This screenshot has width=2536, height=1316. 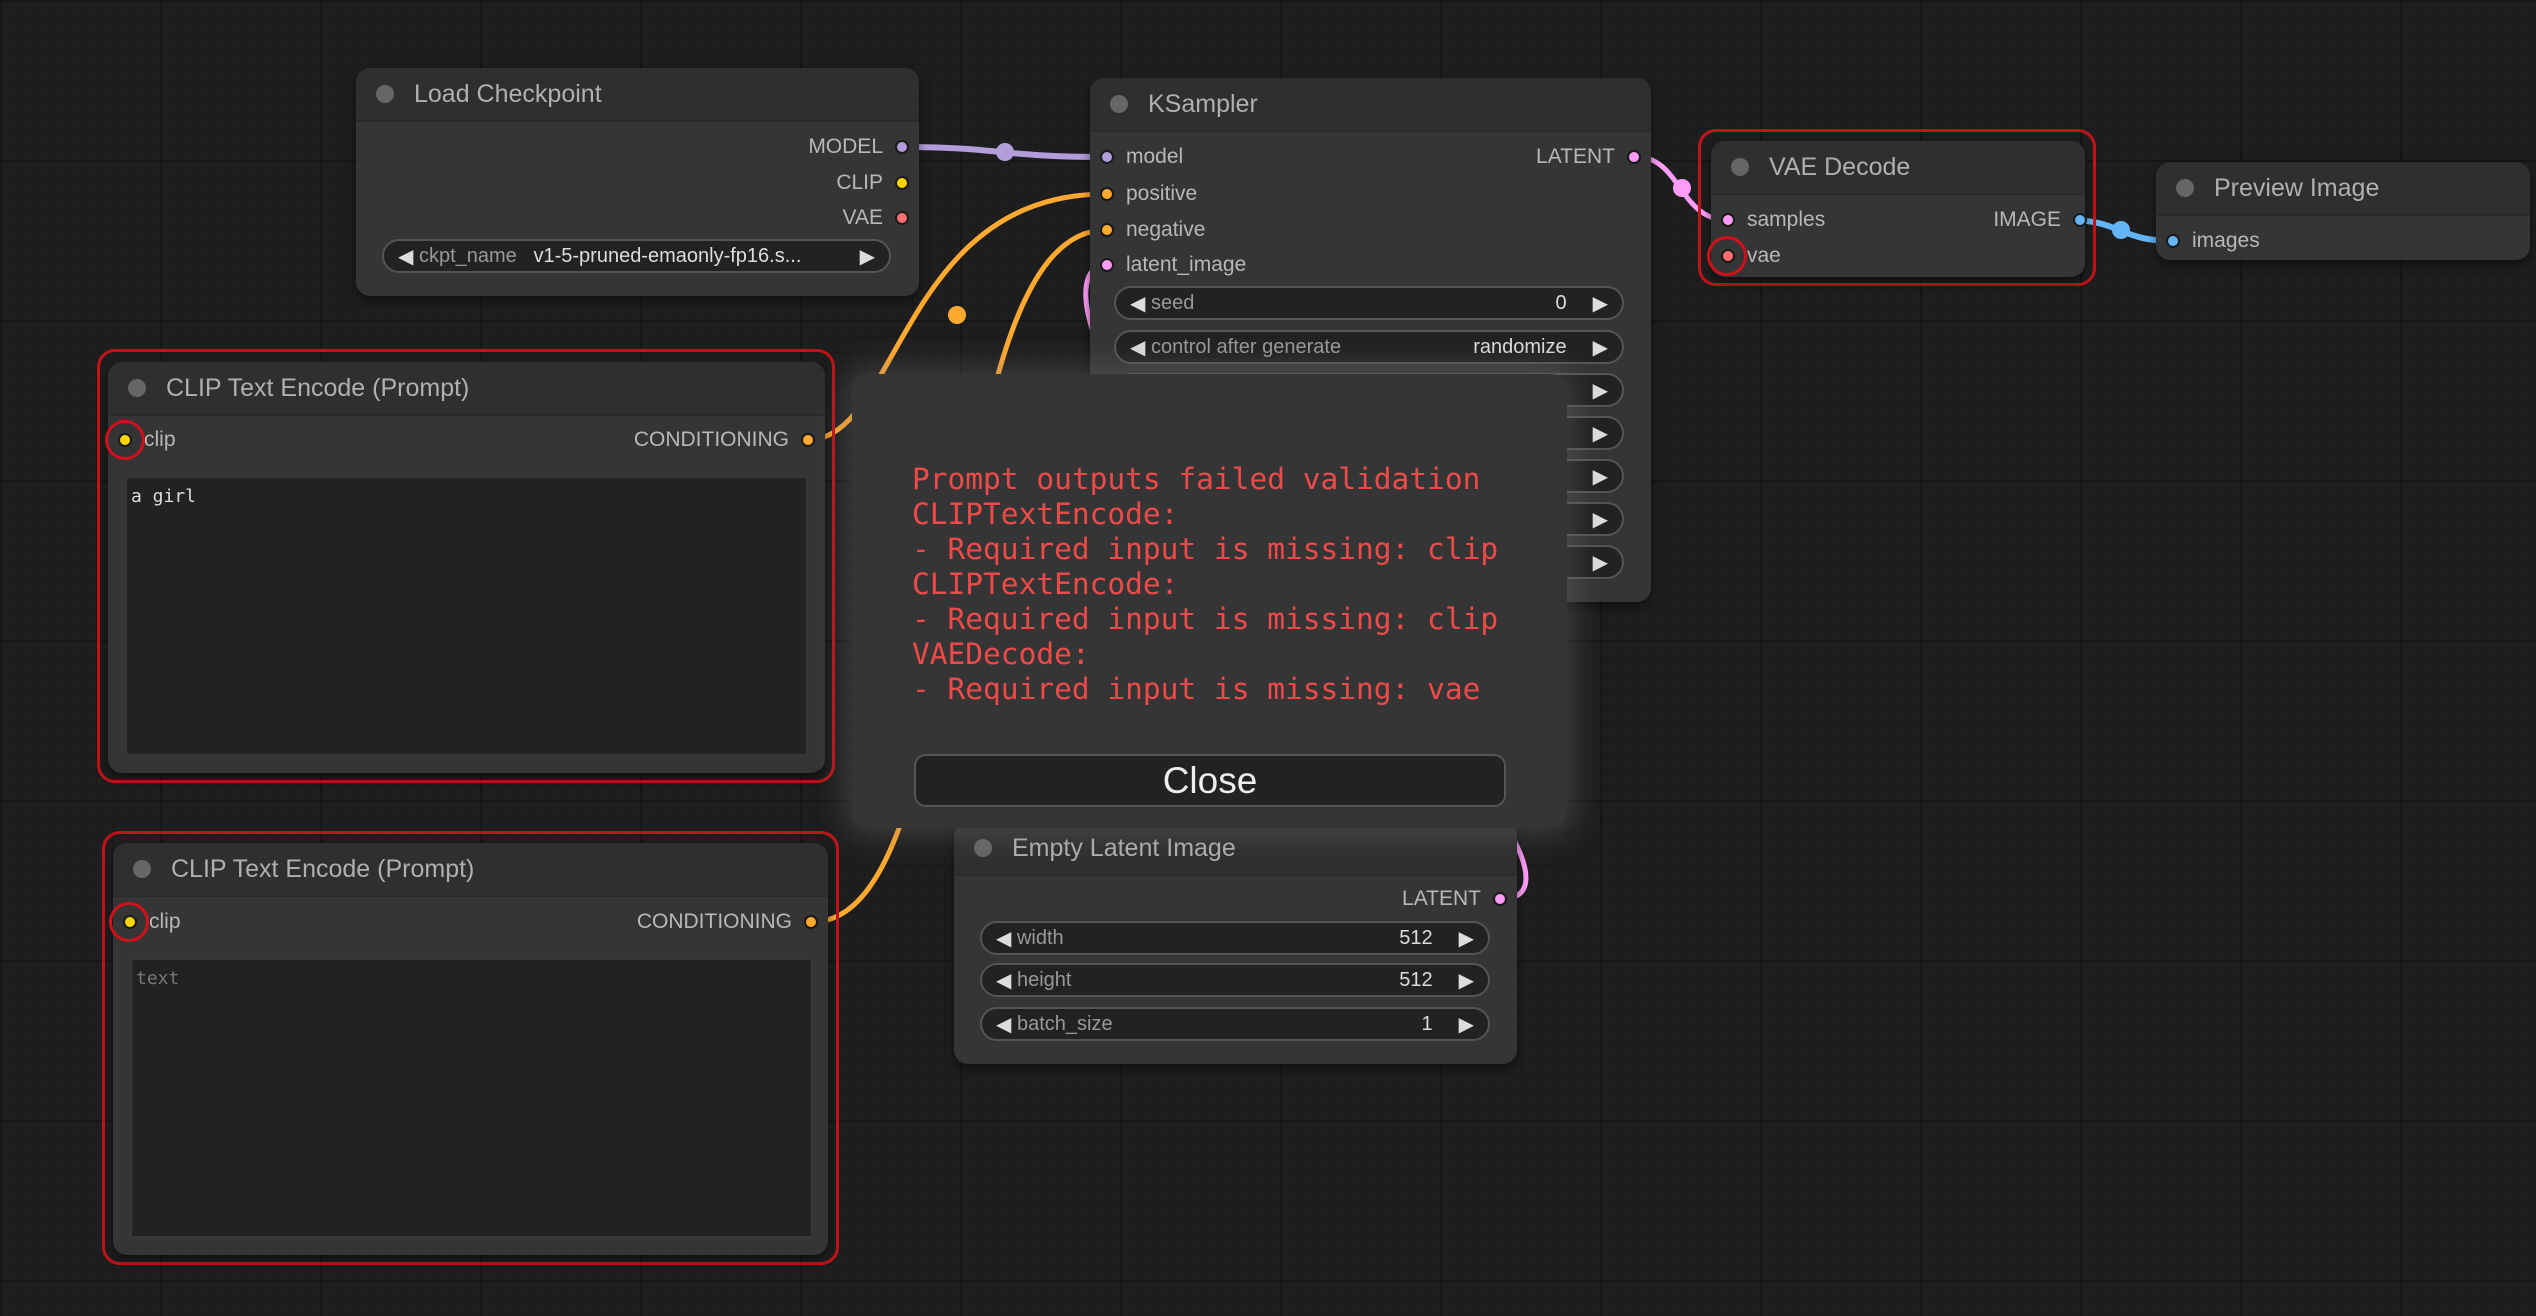 What do you see at coordinates (1005, 152) in the screenshot?
I see `wire-model-midpoint` at bounding box center [1005, 152].